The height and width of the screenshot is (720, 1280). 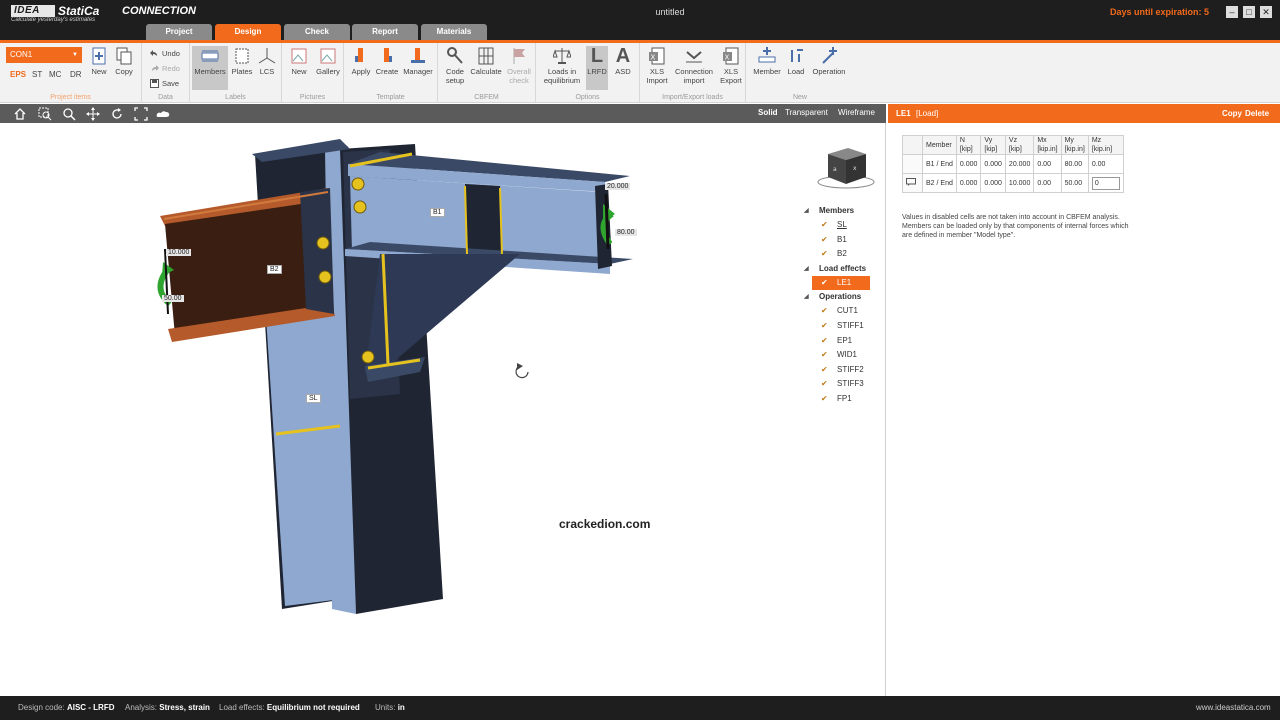 I want to click on tree-operation-stiff1: ✔ STIFF1, so click(x=840, y=326).